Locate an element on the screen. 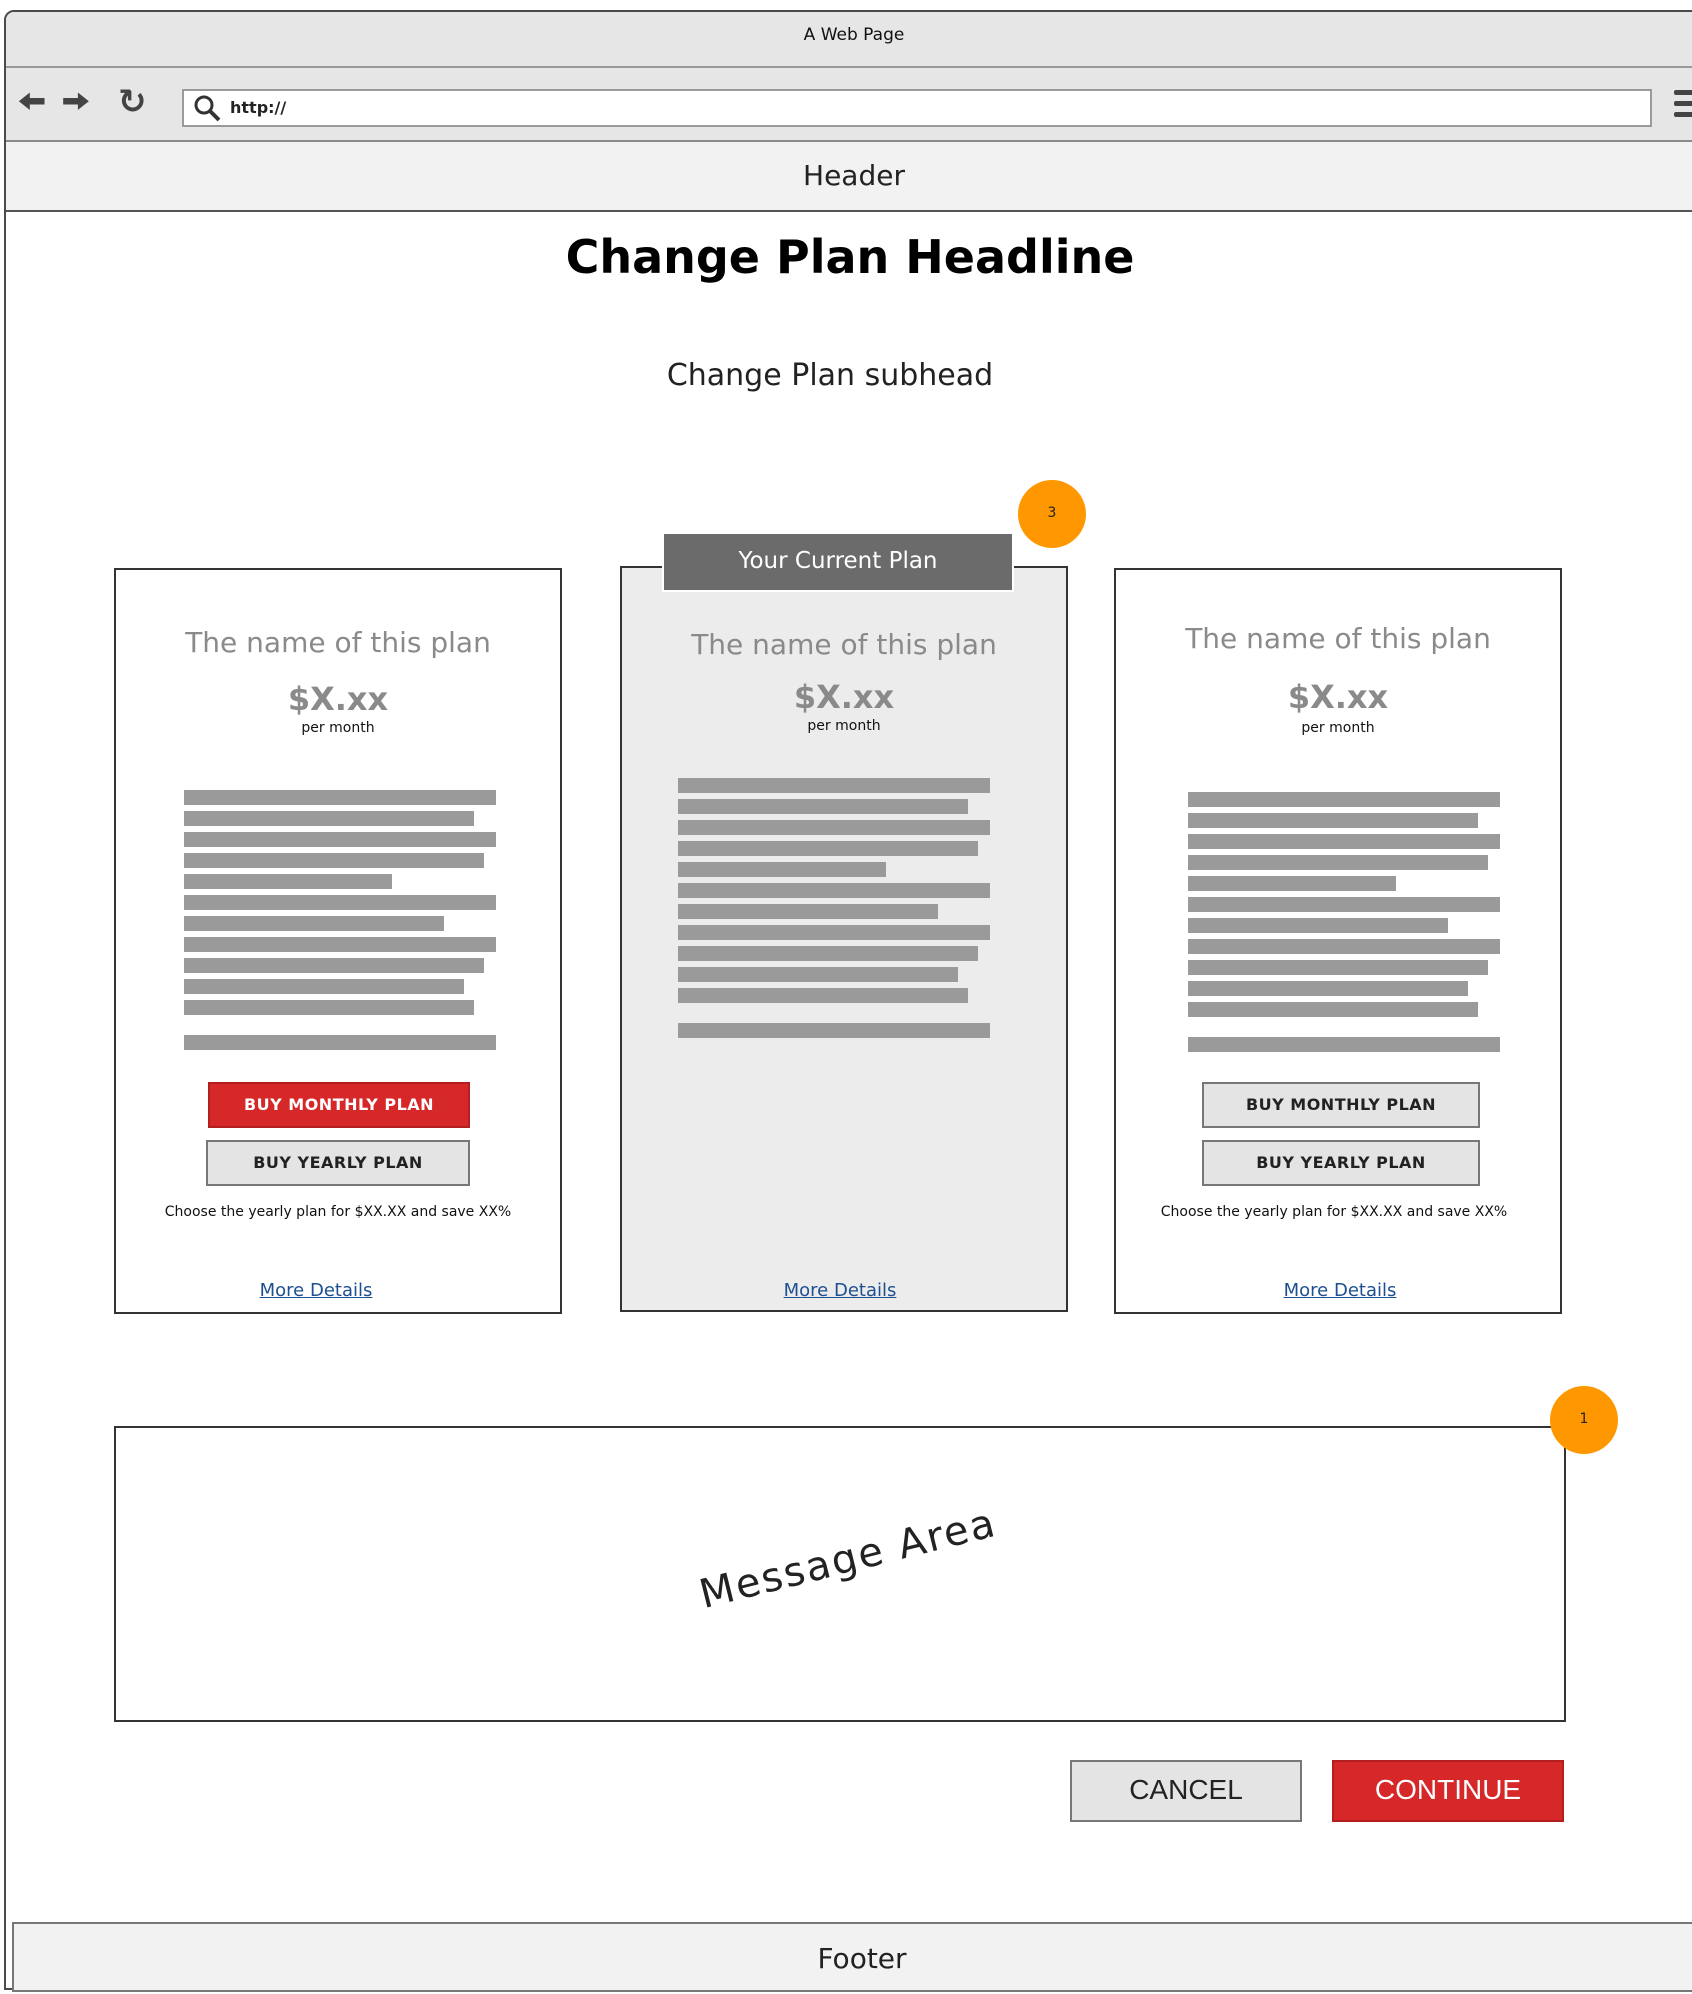 Image resolution: width=1692 pixels, height=1994 pixels. browser-toolbar: 🠨 🠪 ↻ http:// is located at coordinates (849, 105).